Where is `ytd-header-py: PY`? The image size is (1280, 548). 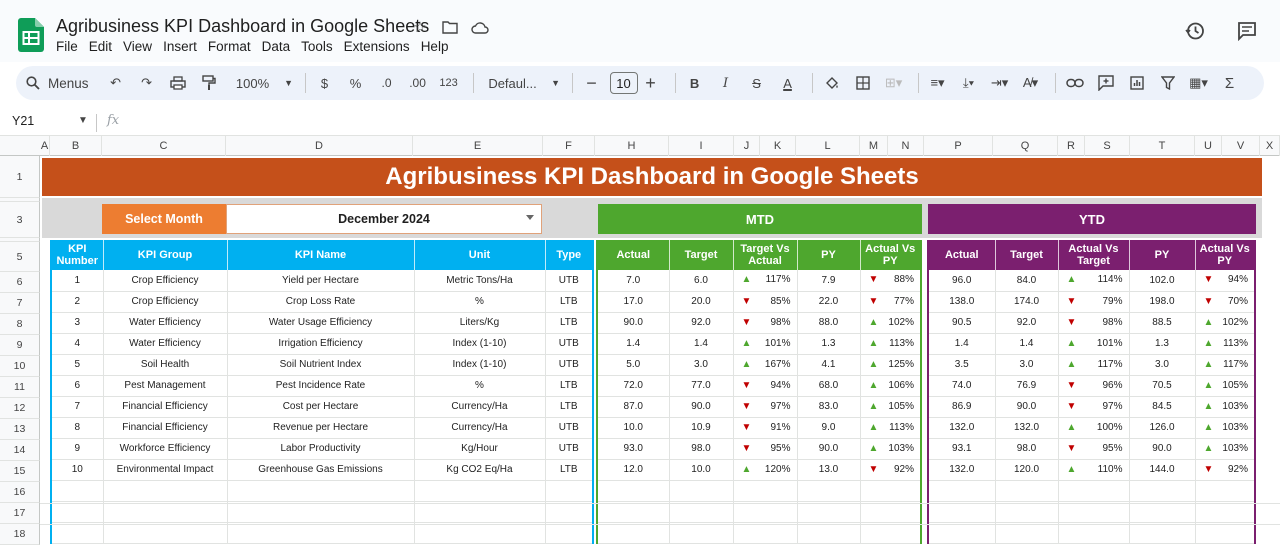 ytd-header-py: PY is located at coordinates (1162, 255).